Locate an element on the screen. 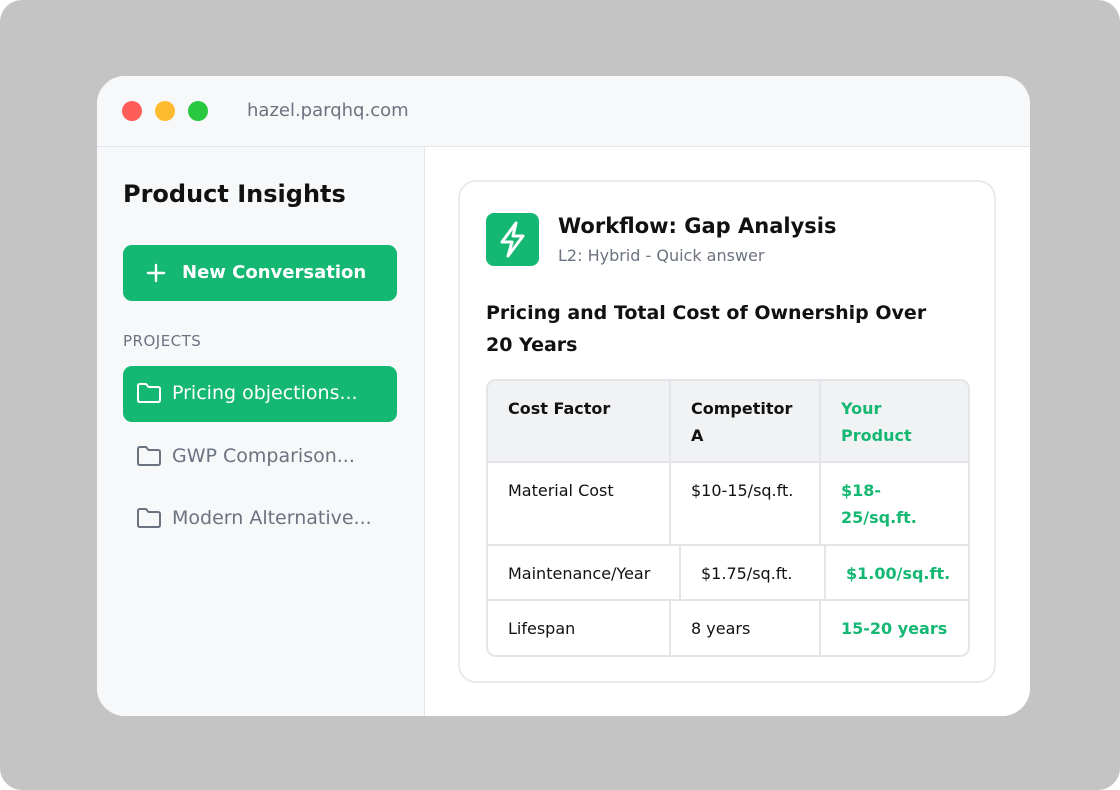  plus-icon is located at coordinates (156, 273).